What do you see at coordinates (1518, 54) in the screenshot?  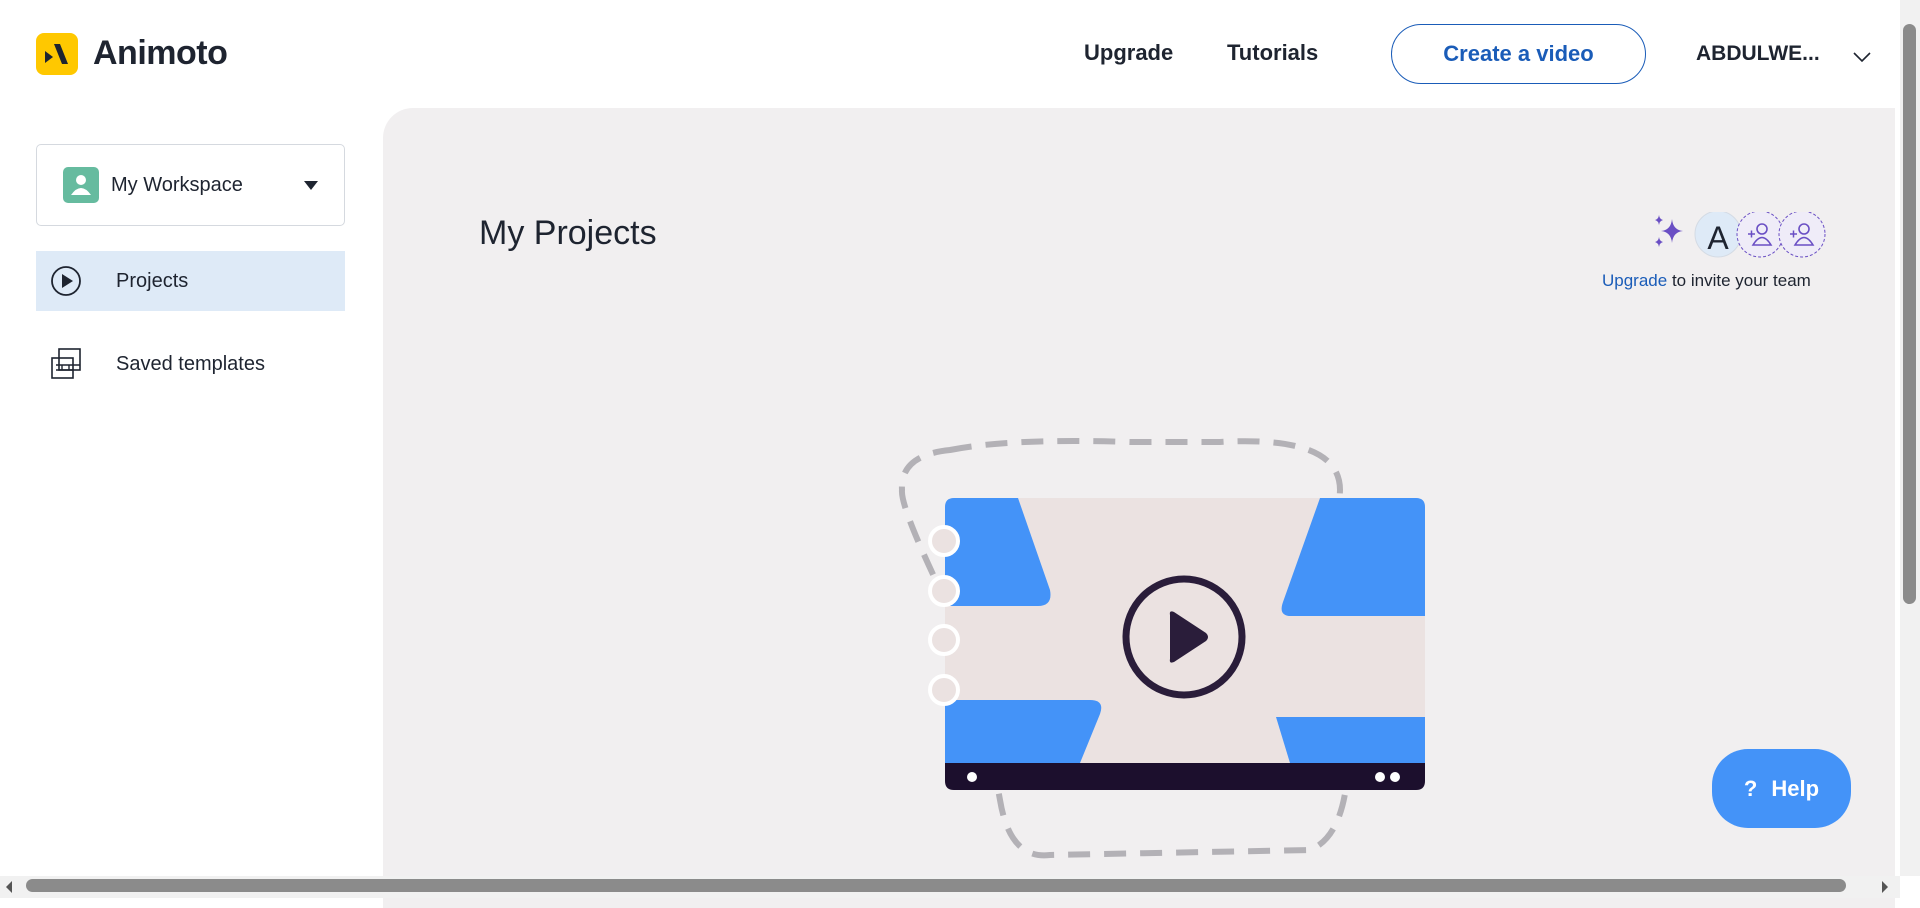 I see `create-video-button: Create a video` at bounding box center [1518, 54].